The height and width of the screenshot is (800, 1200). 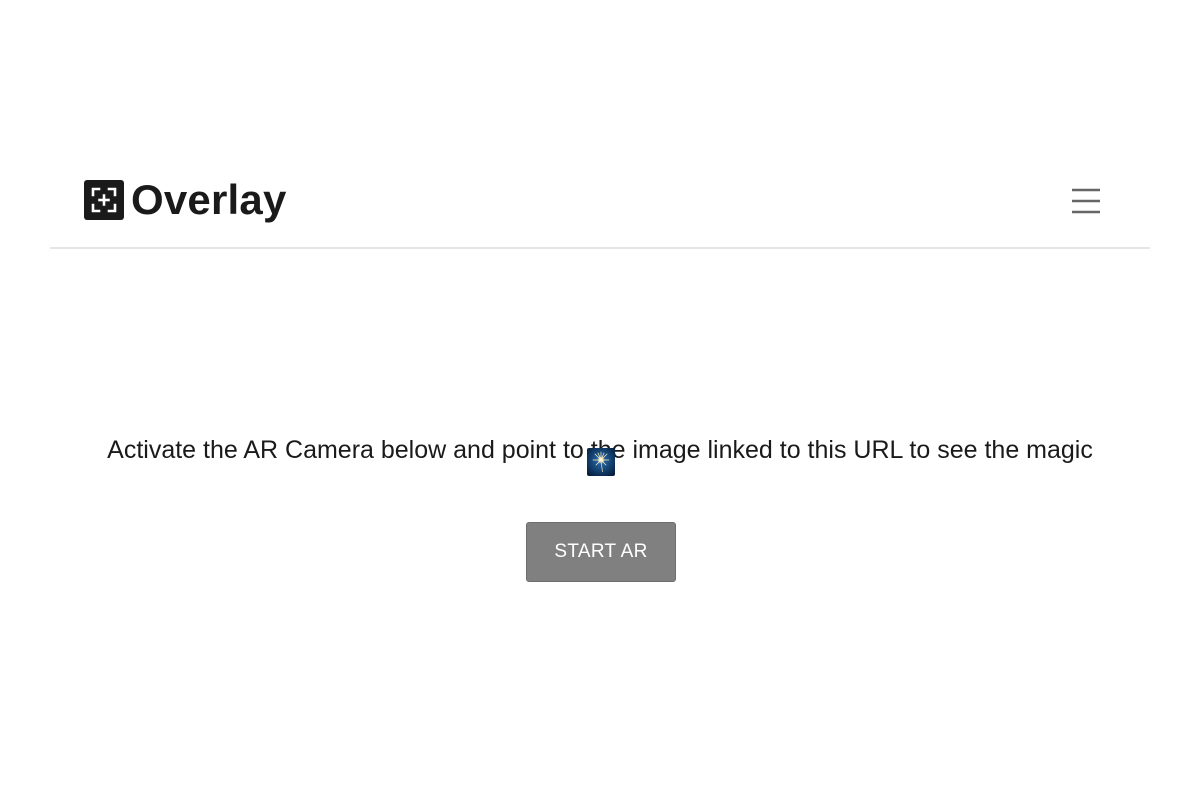 I want to click on target-image-thumbnail, so click(x=601, y=462).